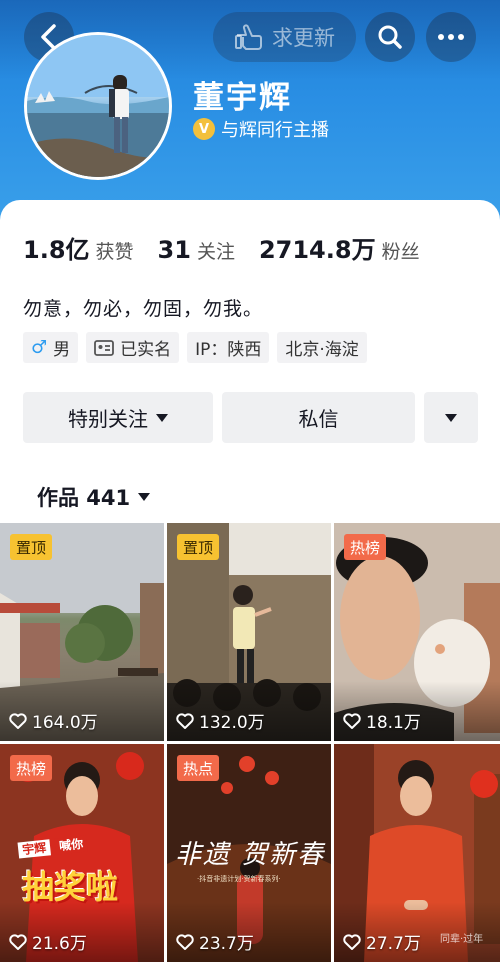 The height and width of the screenshot is (969, 500). Describe the element at coordinates (114, 252) in the screenshot. I see `stat-likes-label: 获赞` at that location.